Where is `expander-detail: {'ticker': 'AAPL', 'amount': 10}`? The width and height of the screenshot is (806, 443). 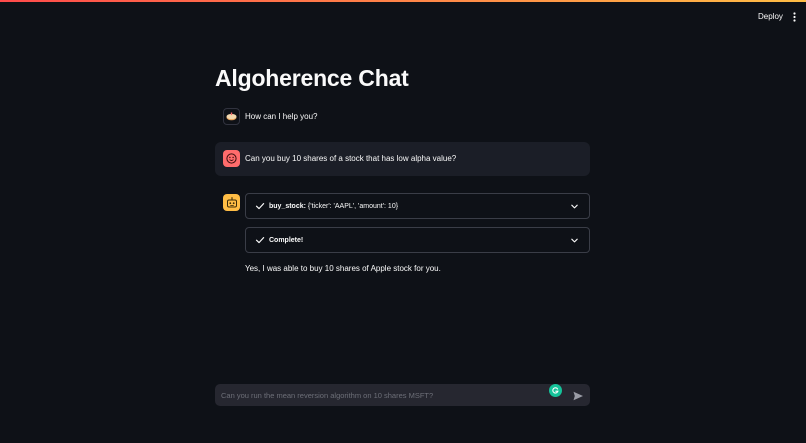 expander-detail: {'ticker': 'AAPL', 'amount': 10} is located at coordinates (353, 206).